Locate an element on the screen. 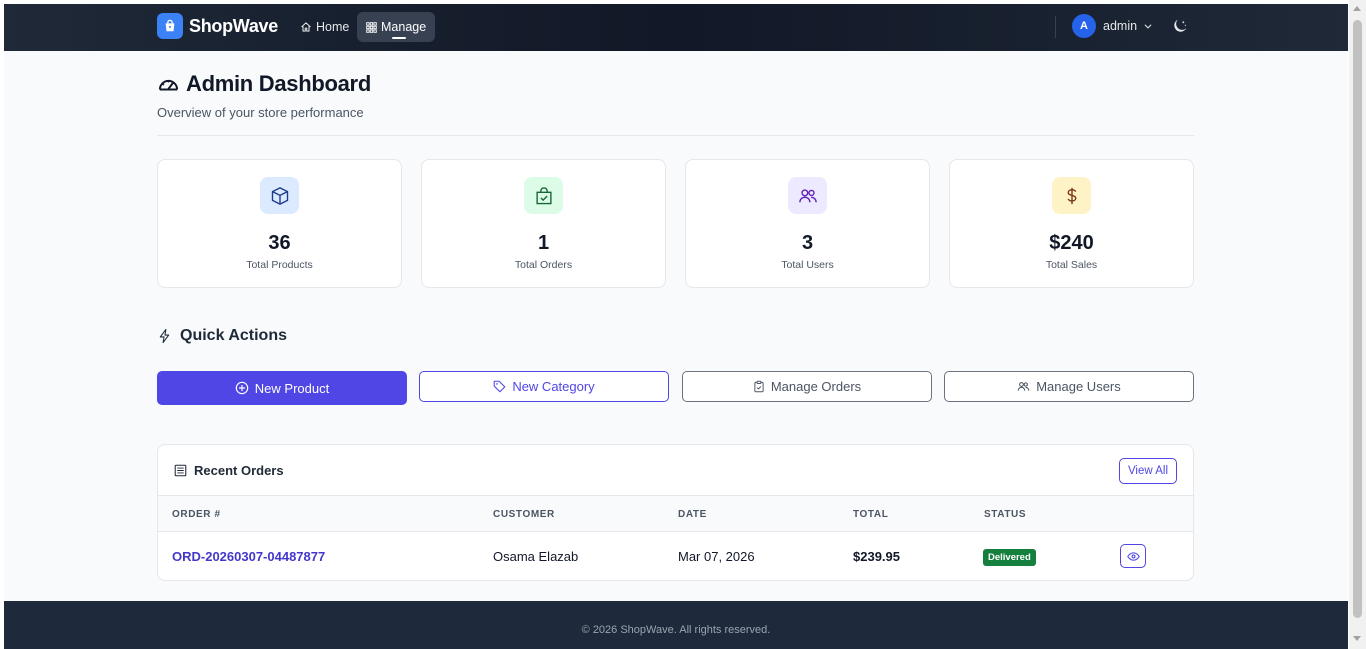  avatar: A is located at coordinates (1084, 26).